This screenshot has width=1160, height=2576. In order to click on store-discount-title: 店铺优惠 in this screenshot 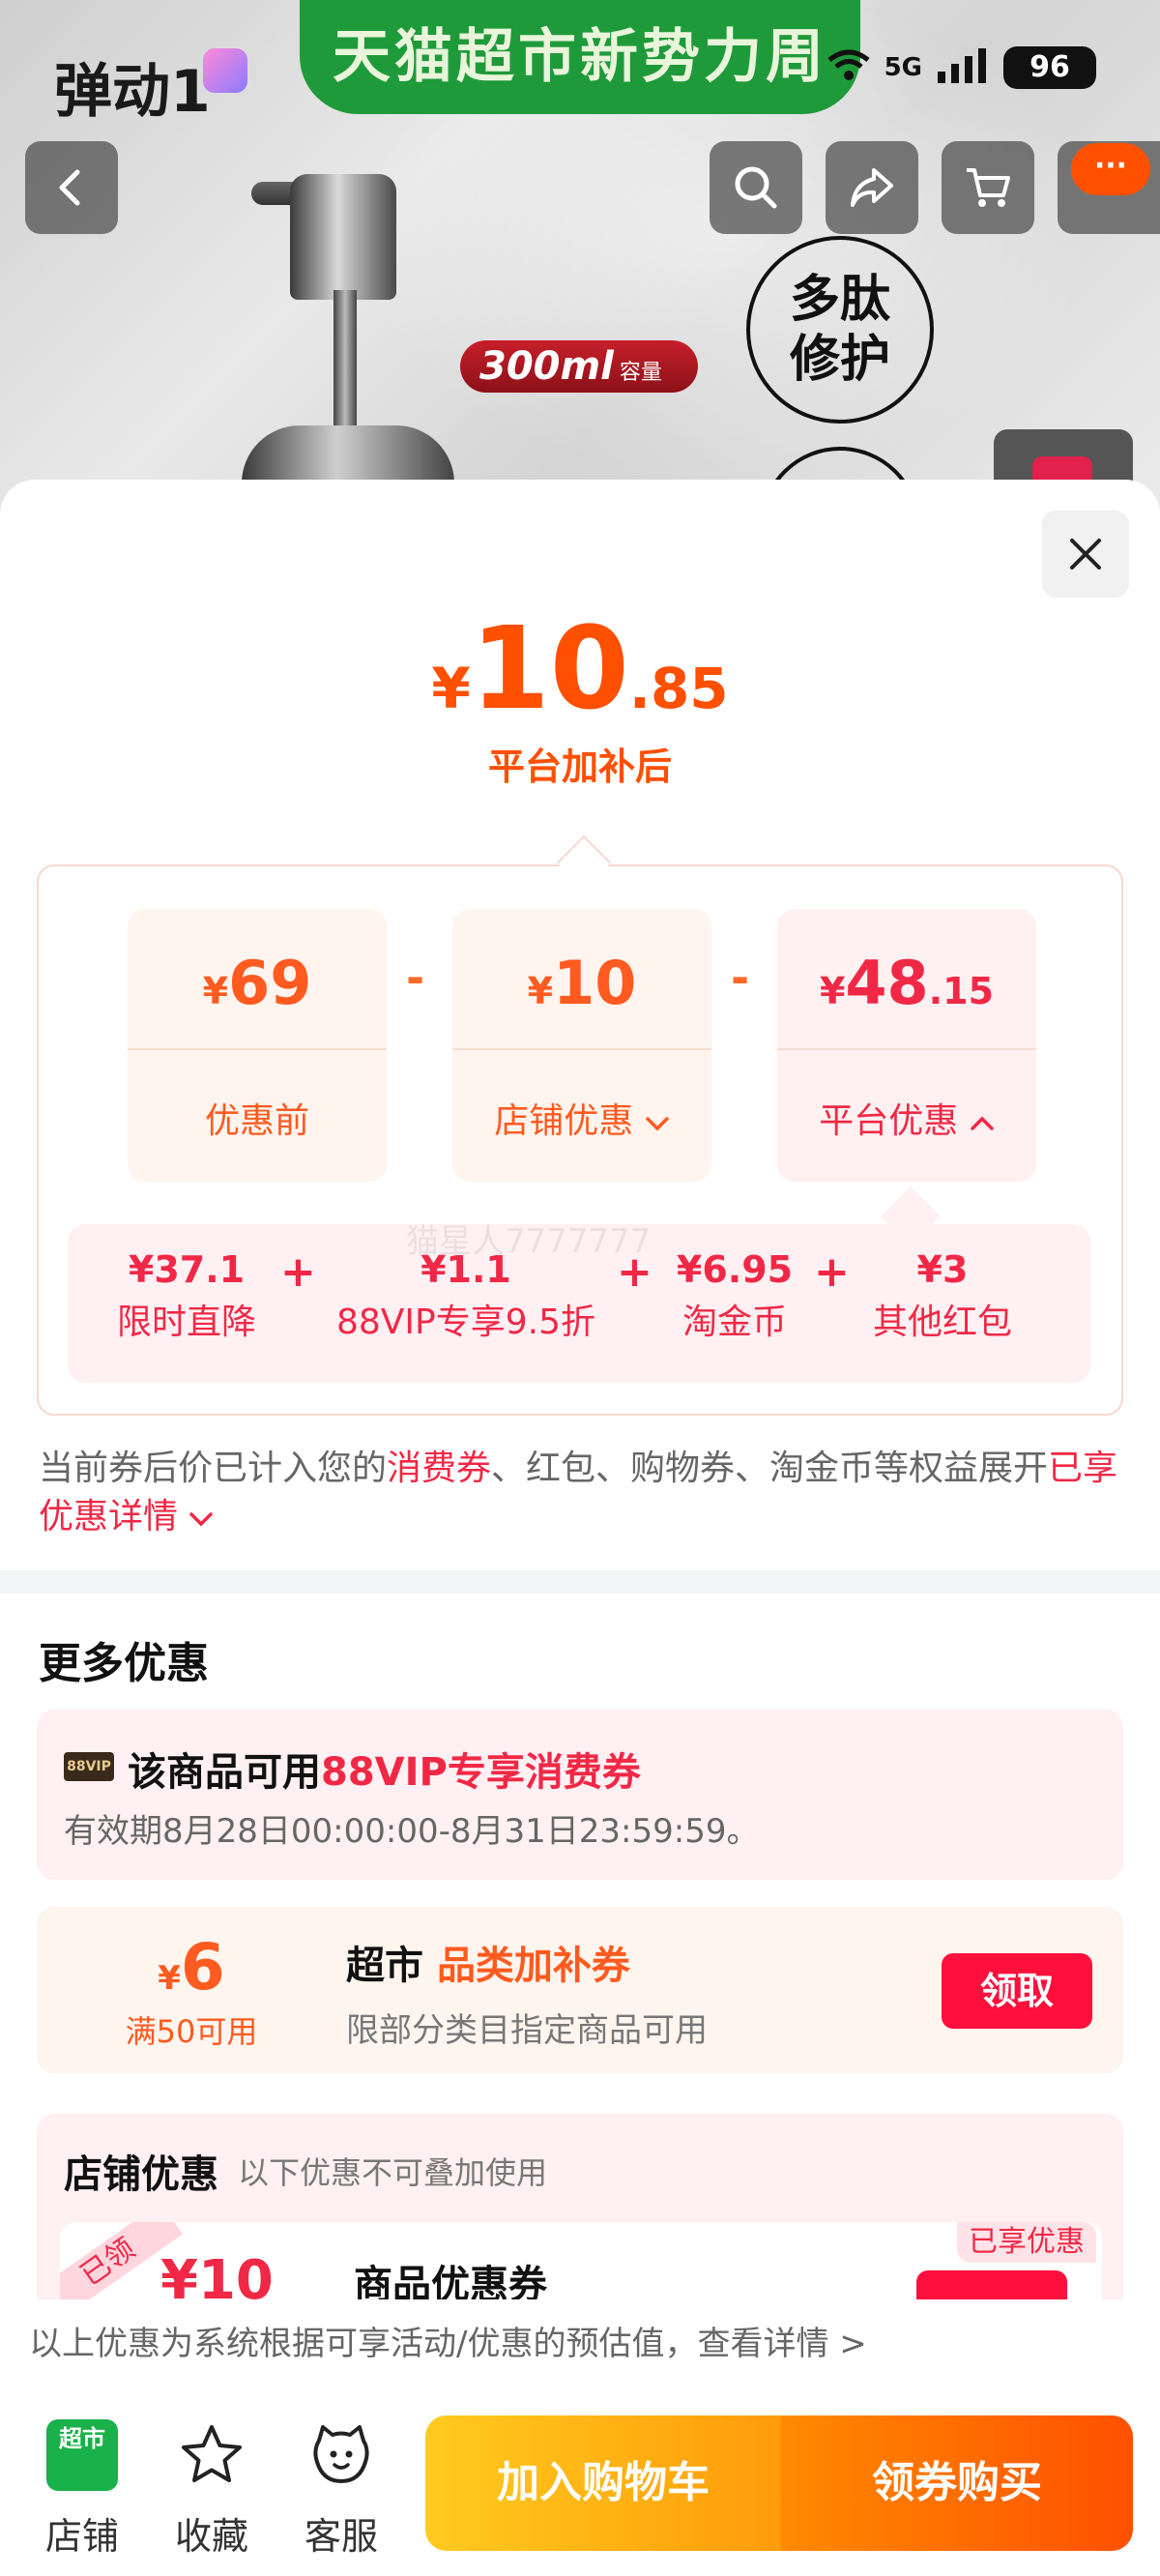, I will do `click(141, 2174)`.